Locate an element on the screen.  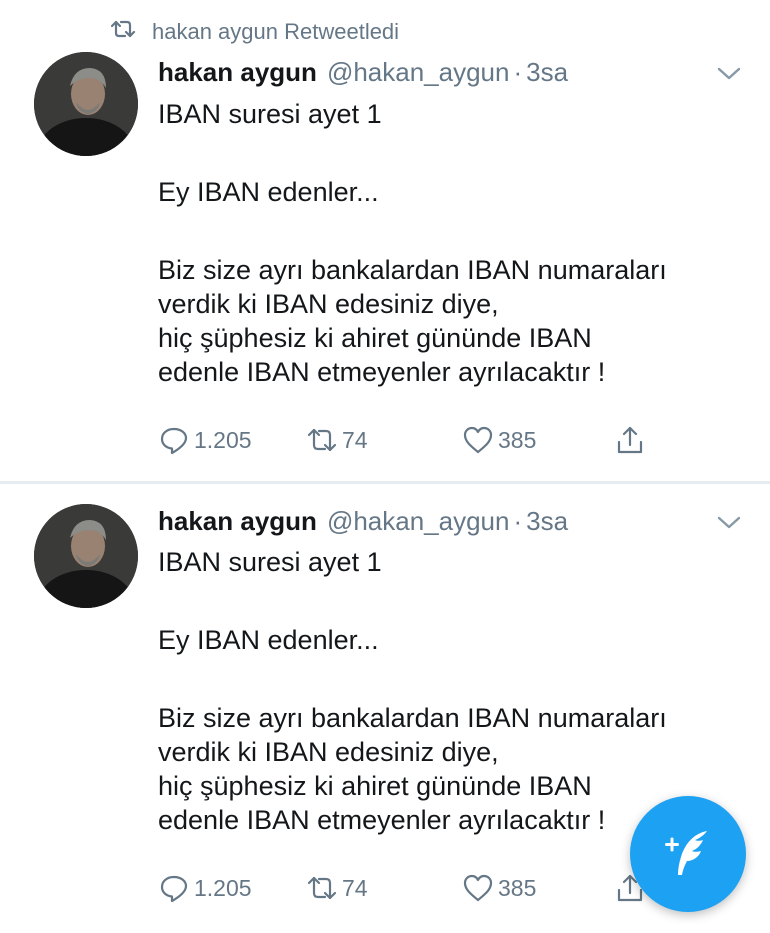
compose-tweet-button is located at coordinates (688, 854).